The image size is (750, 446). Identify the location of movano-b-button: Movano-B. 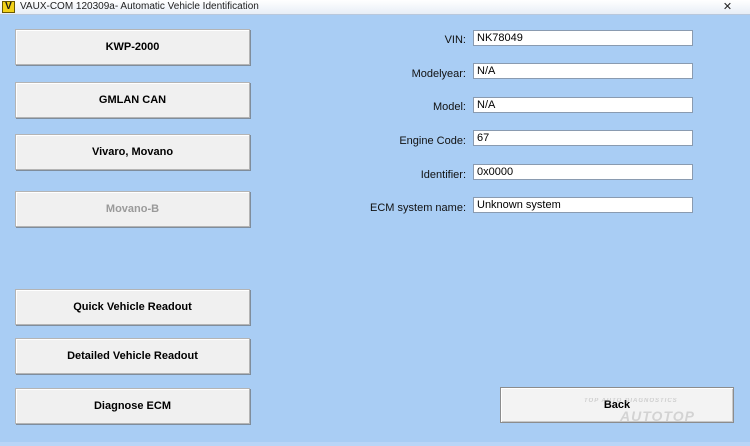
(132, 209).